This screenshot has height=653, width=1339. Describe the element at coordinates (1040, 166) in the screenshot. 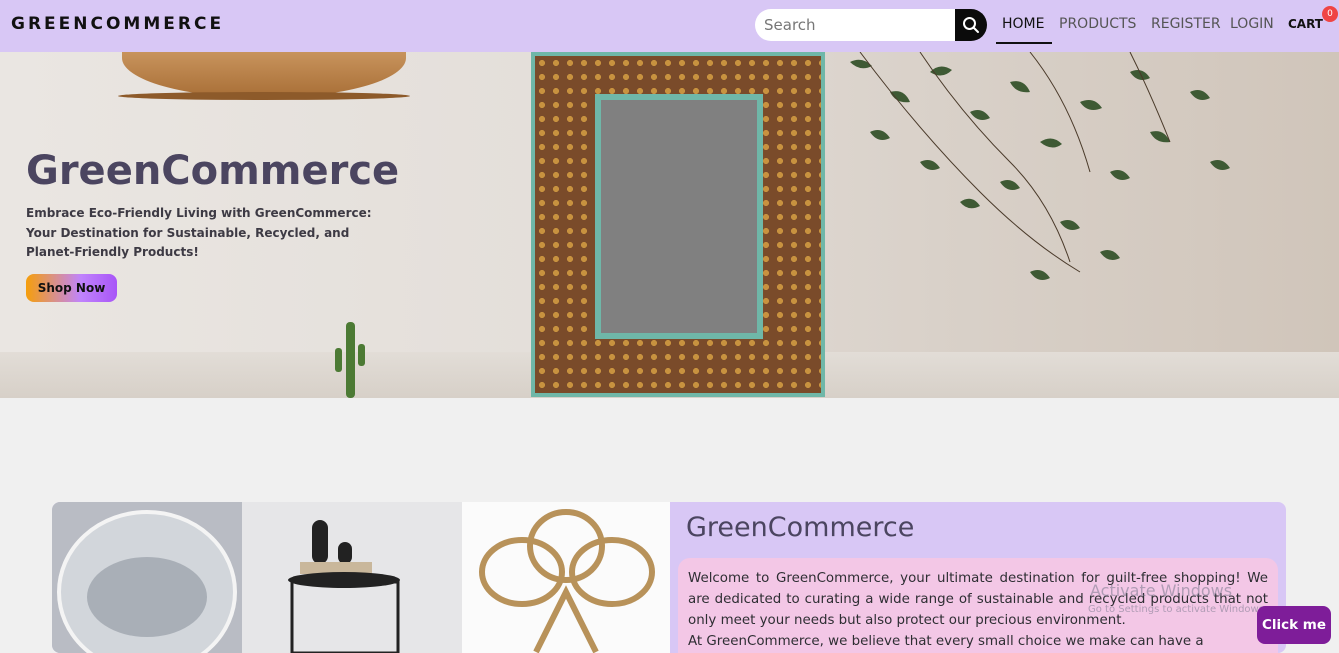

I see `hanging-plant-image` at that location.